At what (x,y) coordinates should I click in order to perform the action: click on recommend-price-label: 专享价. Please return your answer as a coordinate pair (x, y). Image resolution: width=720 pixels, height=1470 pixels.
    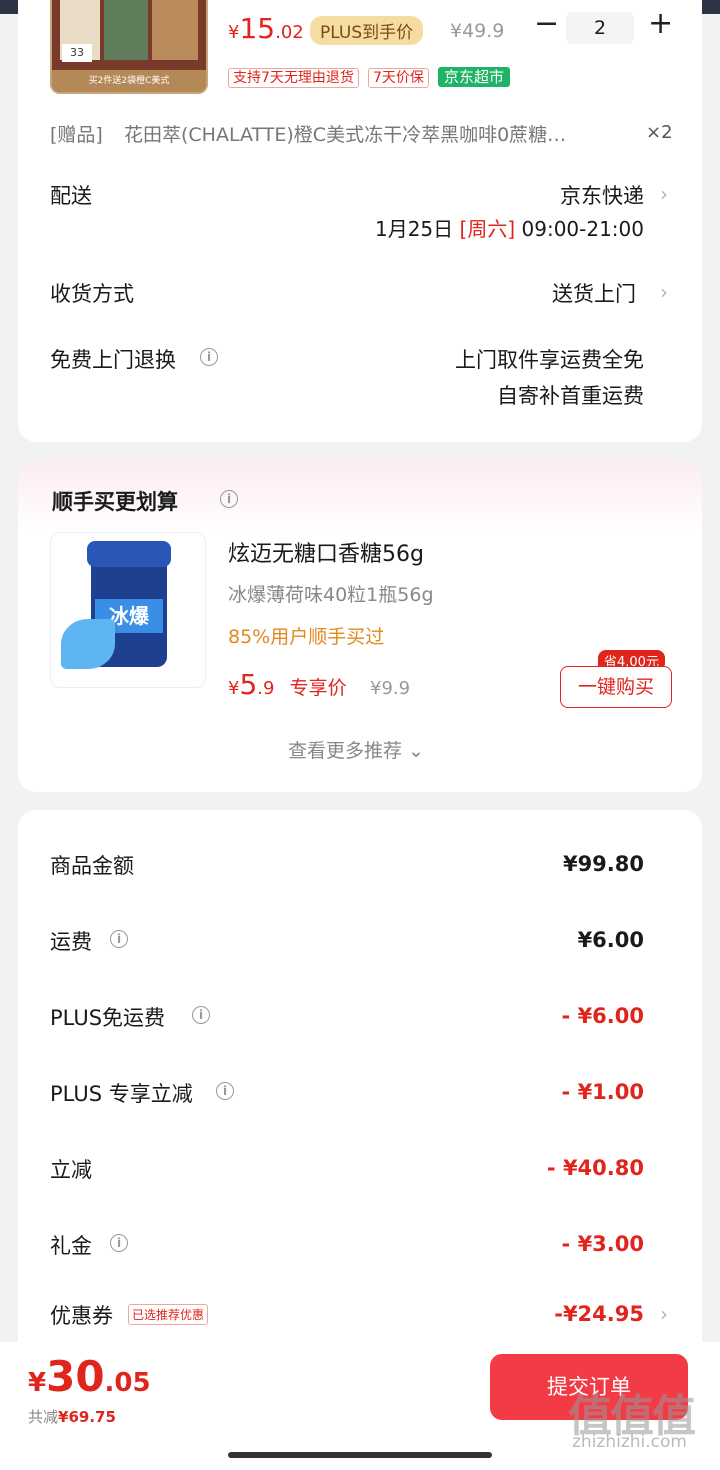
    Looking at the image, I should click on (318, 688).